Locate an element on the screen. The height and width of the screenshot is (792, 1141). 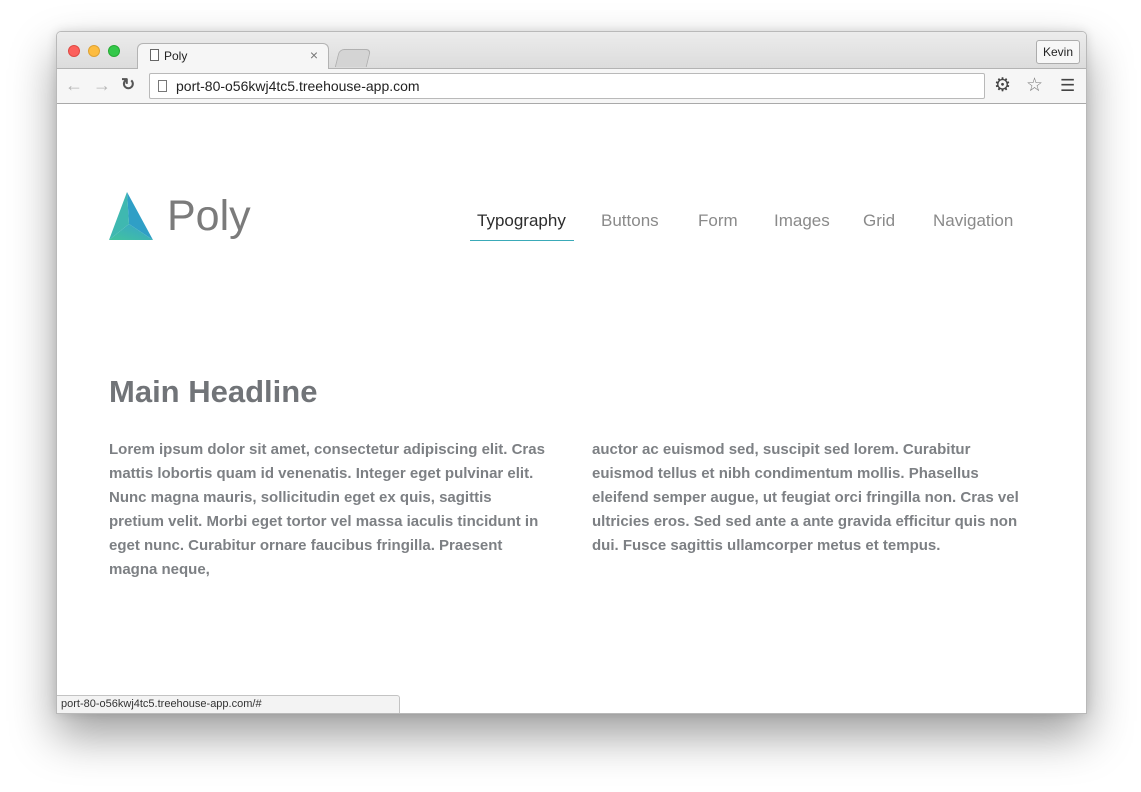
hamburger-menu-icon: ☰ is located at coordinates (1067, 86).